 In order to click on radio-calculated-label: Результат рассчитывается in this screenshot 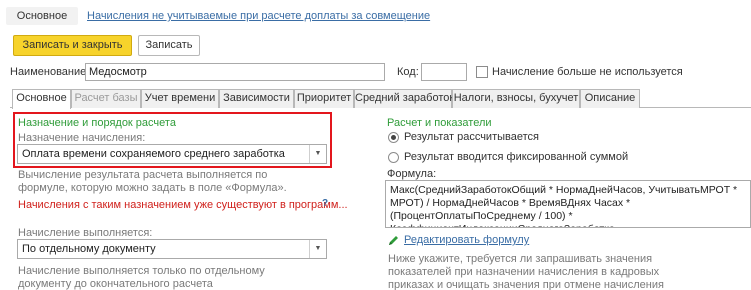, I will do `click(471, 137)`.